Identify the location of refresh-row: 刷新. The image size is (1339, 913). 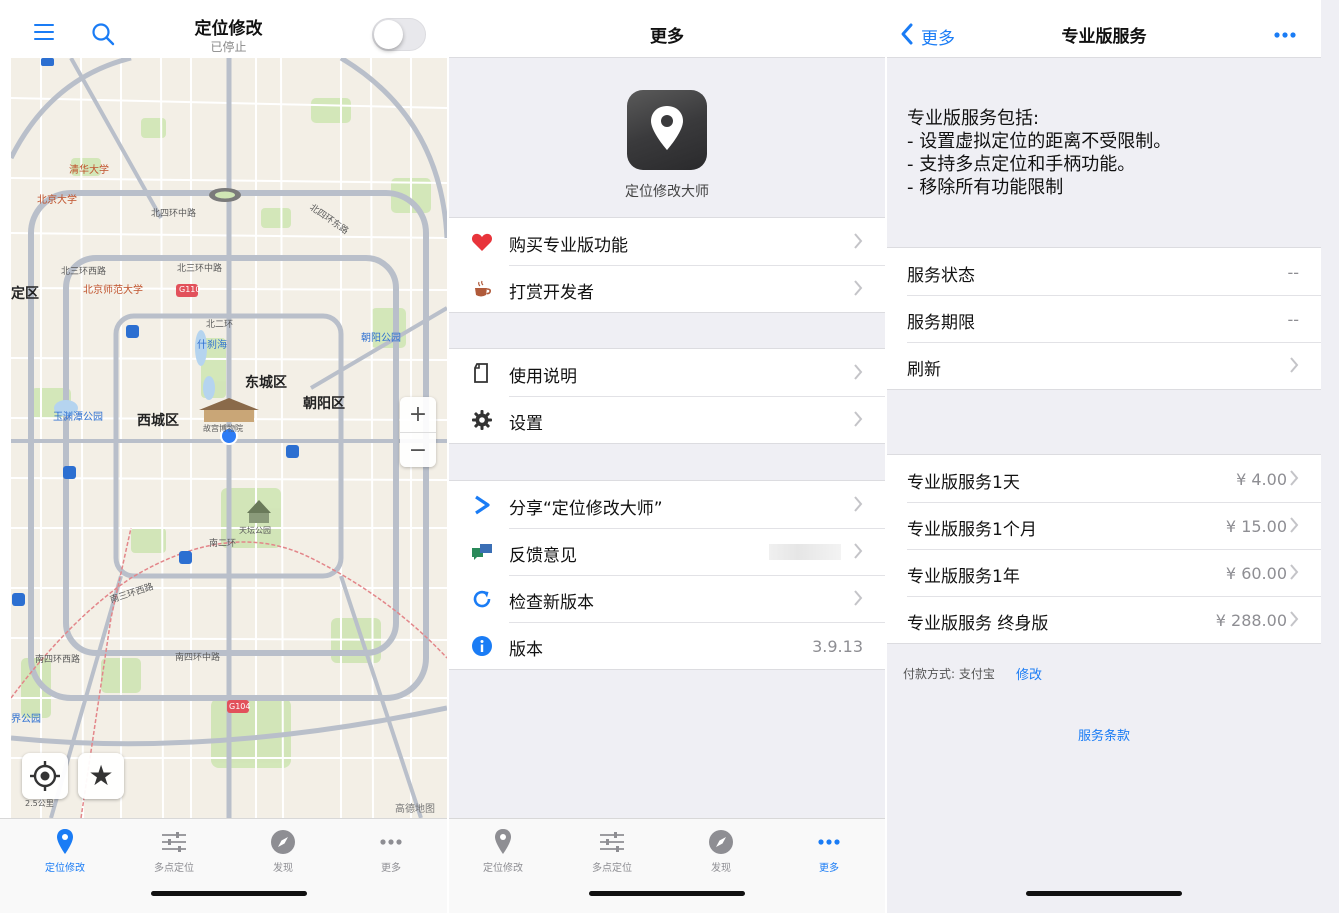
(1104, 365).